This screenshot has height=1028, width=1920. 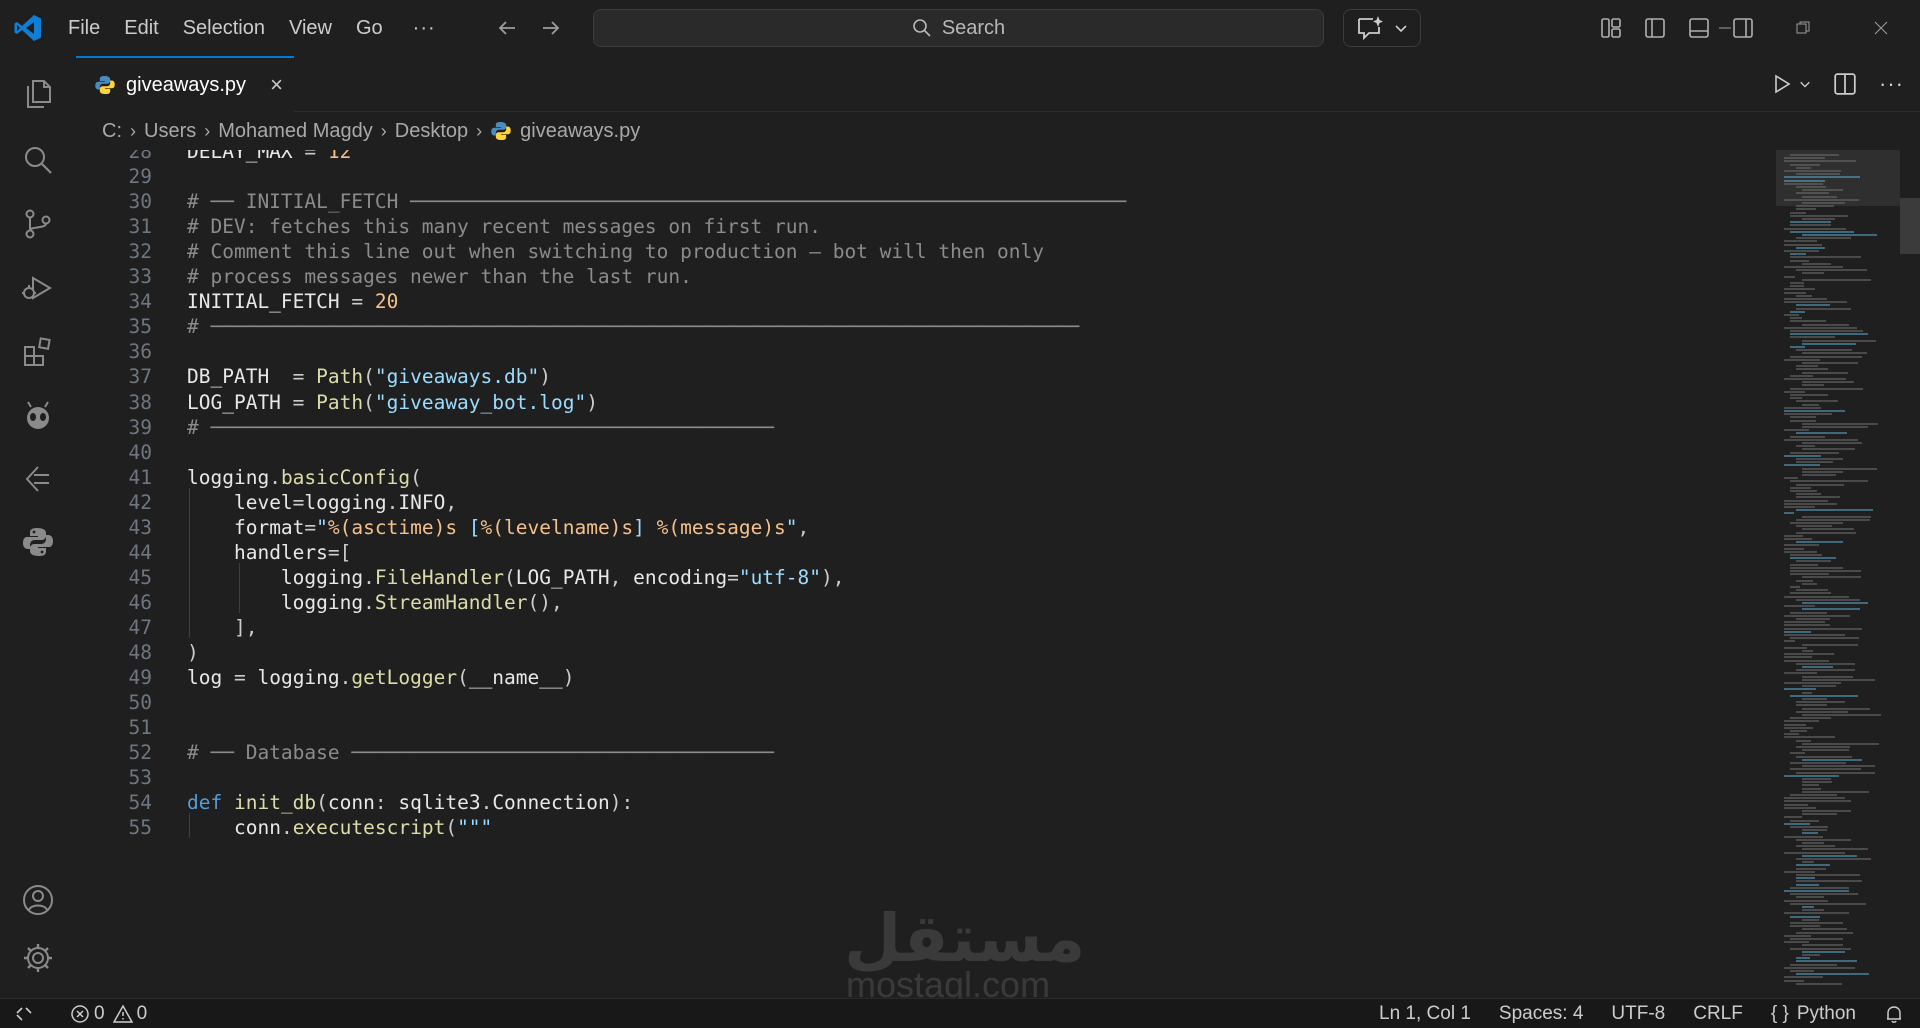 What do you see at coordinates (38, 224) in the screenshot?
I see `source-control-icon` at bounding box center [38, 224].